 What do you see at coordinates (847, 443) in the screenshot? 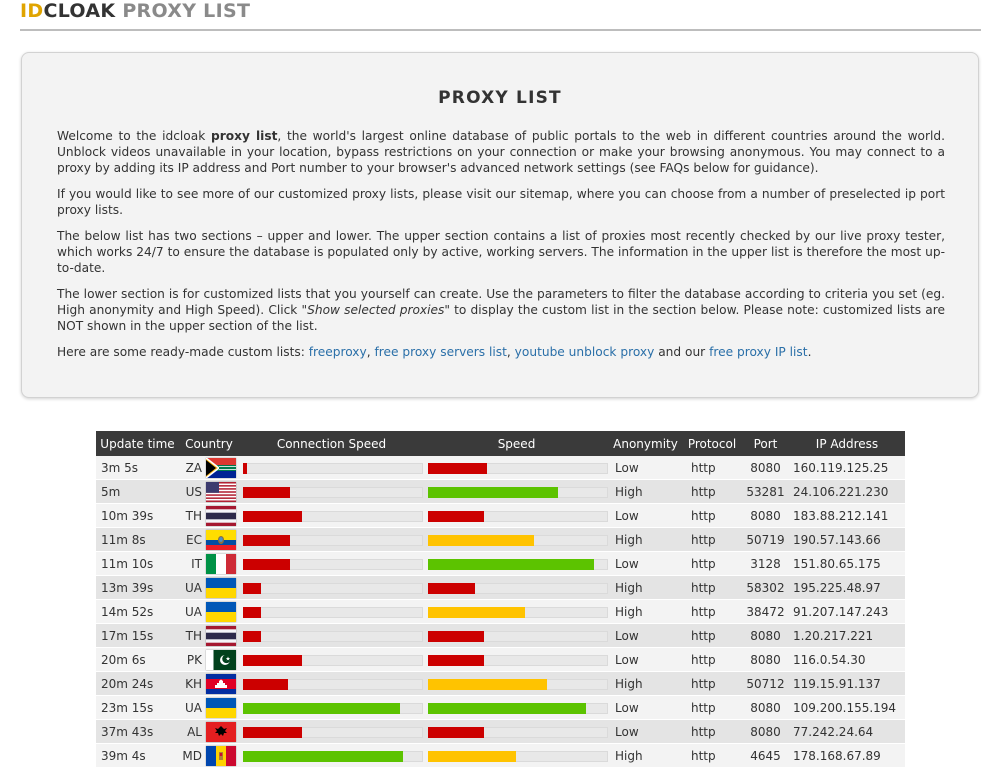
I see `header-ip-address: IP Address` at bounding box center [847, 443].